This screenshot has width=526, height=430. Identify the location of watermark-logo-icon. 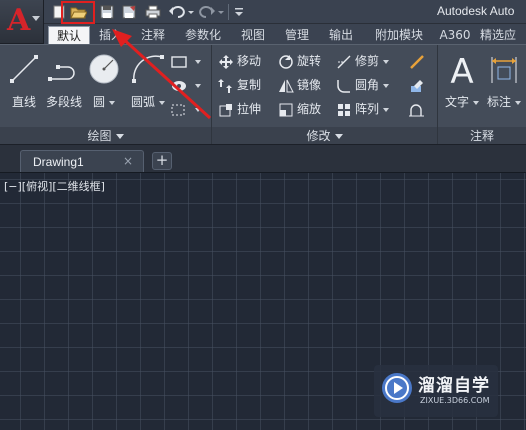
(397, 388).